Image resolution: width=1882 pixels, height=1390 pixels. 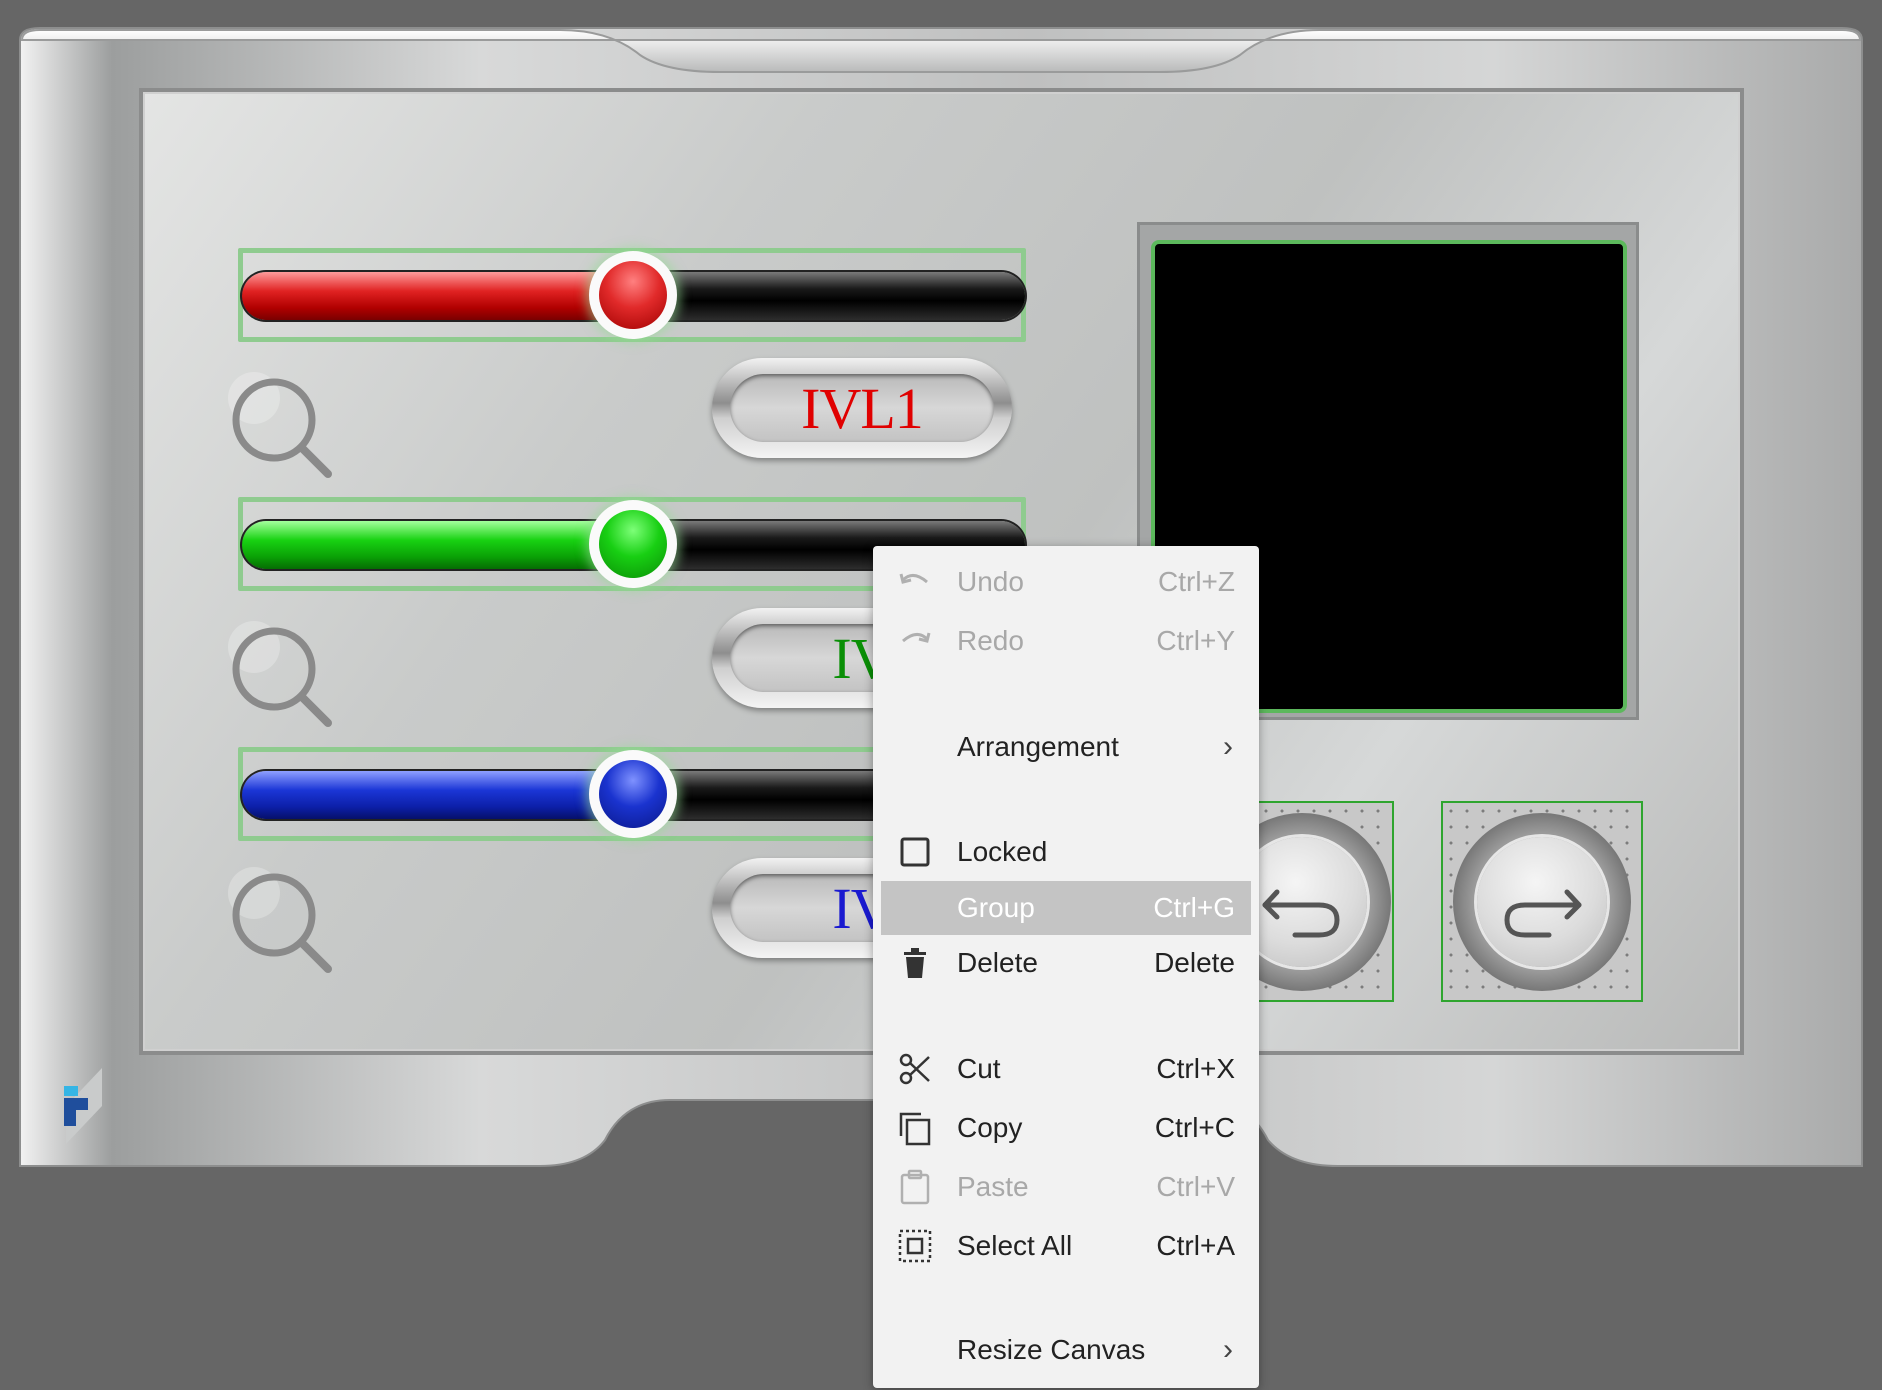 I want to click on copy-icon, so click(x=915, y=1128).